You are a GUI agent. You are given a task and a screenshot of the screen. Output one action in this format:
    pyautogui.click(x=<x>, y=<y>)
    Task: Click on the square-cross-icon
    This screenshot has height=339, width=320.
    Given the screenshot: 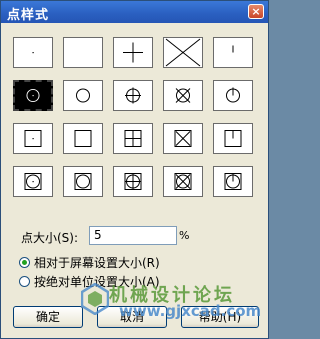 What is the action you would take?
    pyautogui.click(x=183, y=138)
    